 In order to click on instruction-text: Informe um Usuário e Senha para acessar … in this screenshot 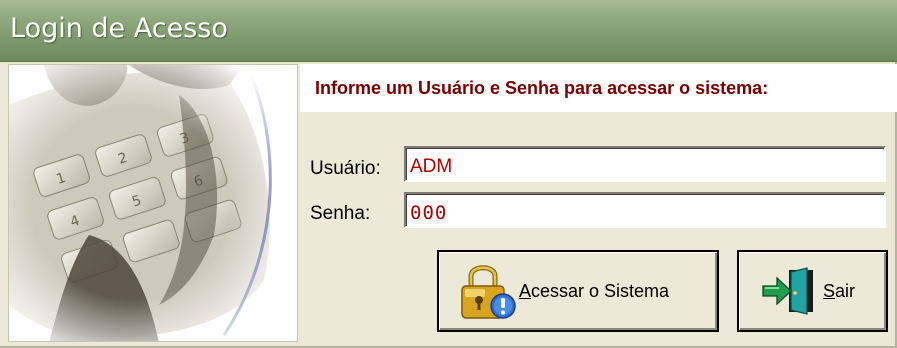, I will do `click(542, 88)`.